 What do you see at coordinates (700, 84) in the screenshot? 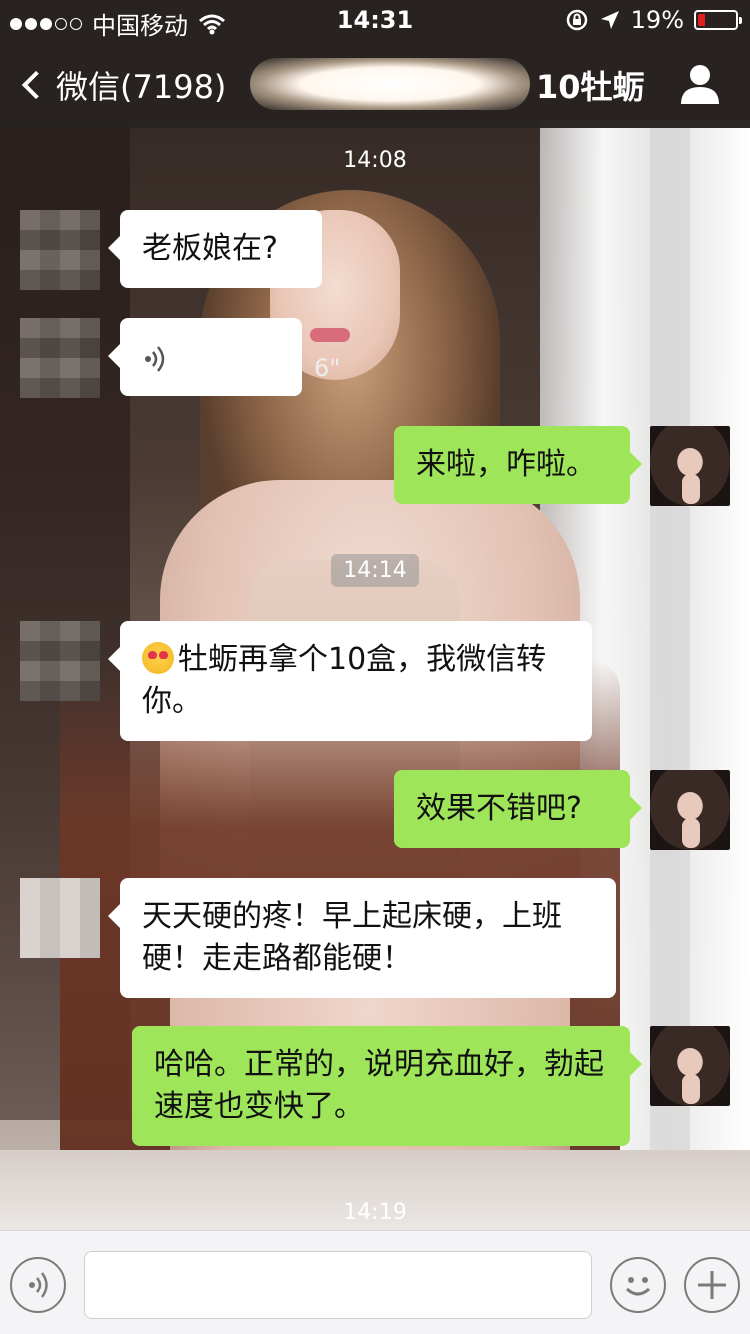
I see `person-icon` at bounding box center [700, 84].